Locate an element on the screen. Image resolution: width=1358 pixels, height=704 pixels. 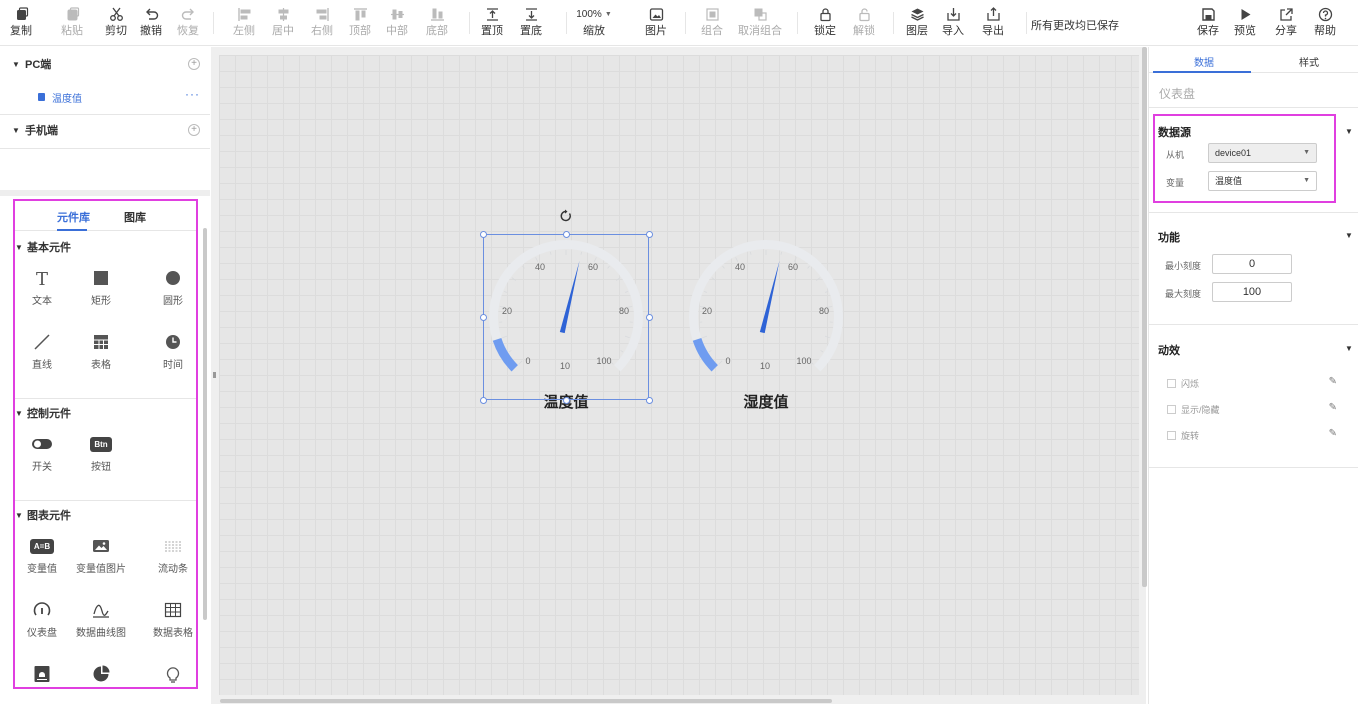
toolbar-button-label: 缩放 is located at coordinates (594, 31).